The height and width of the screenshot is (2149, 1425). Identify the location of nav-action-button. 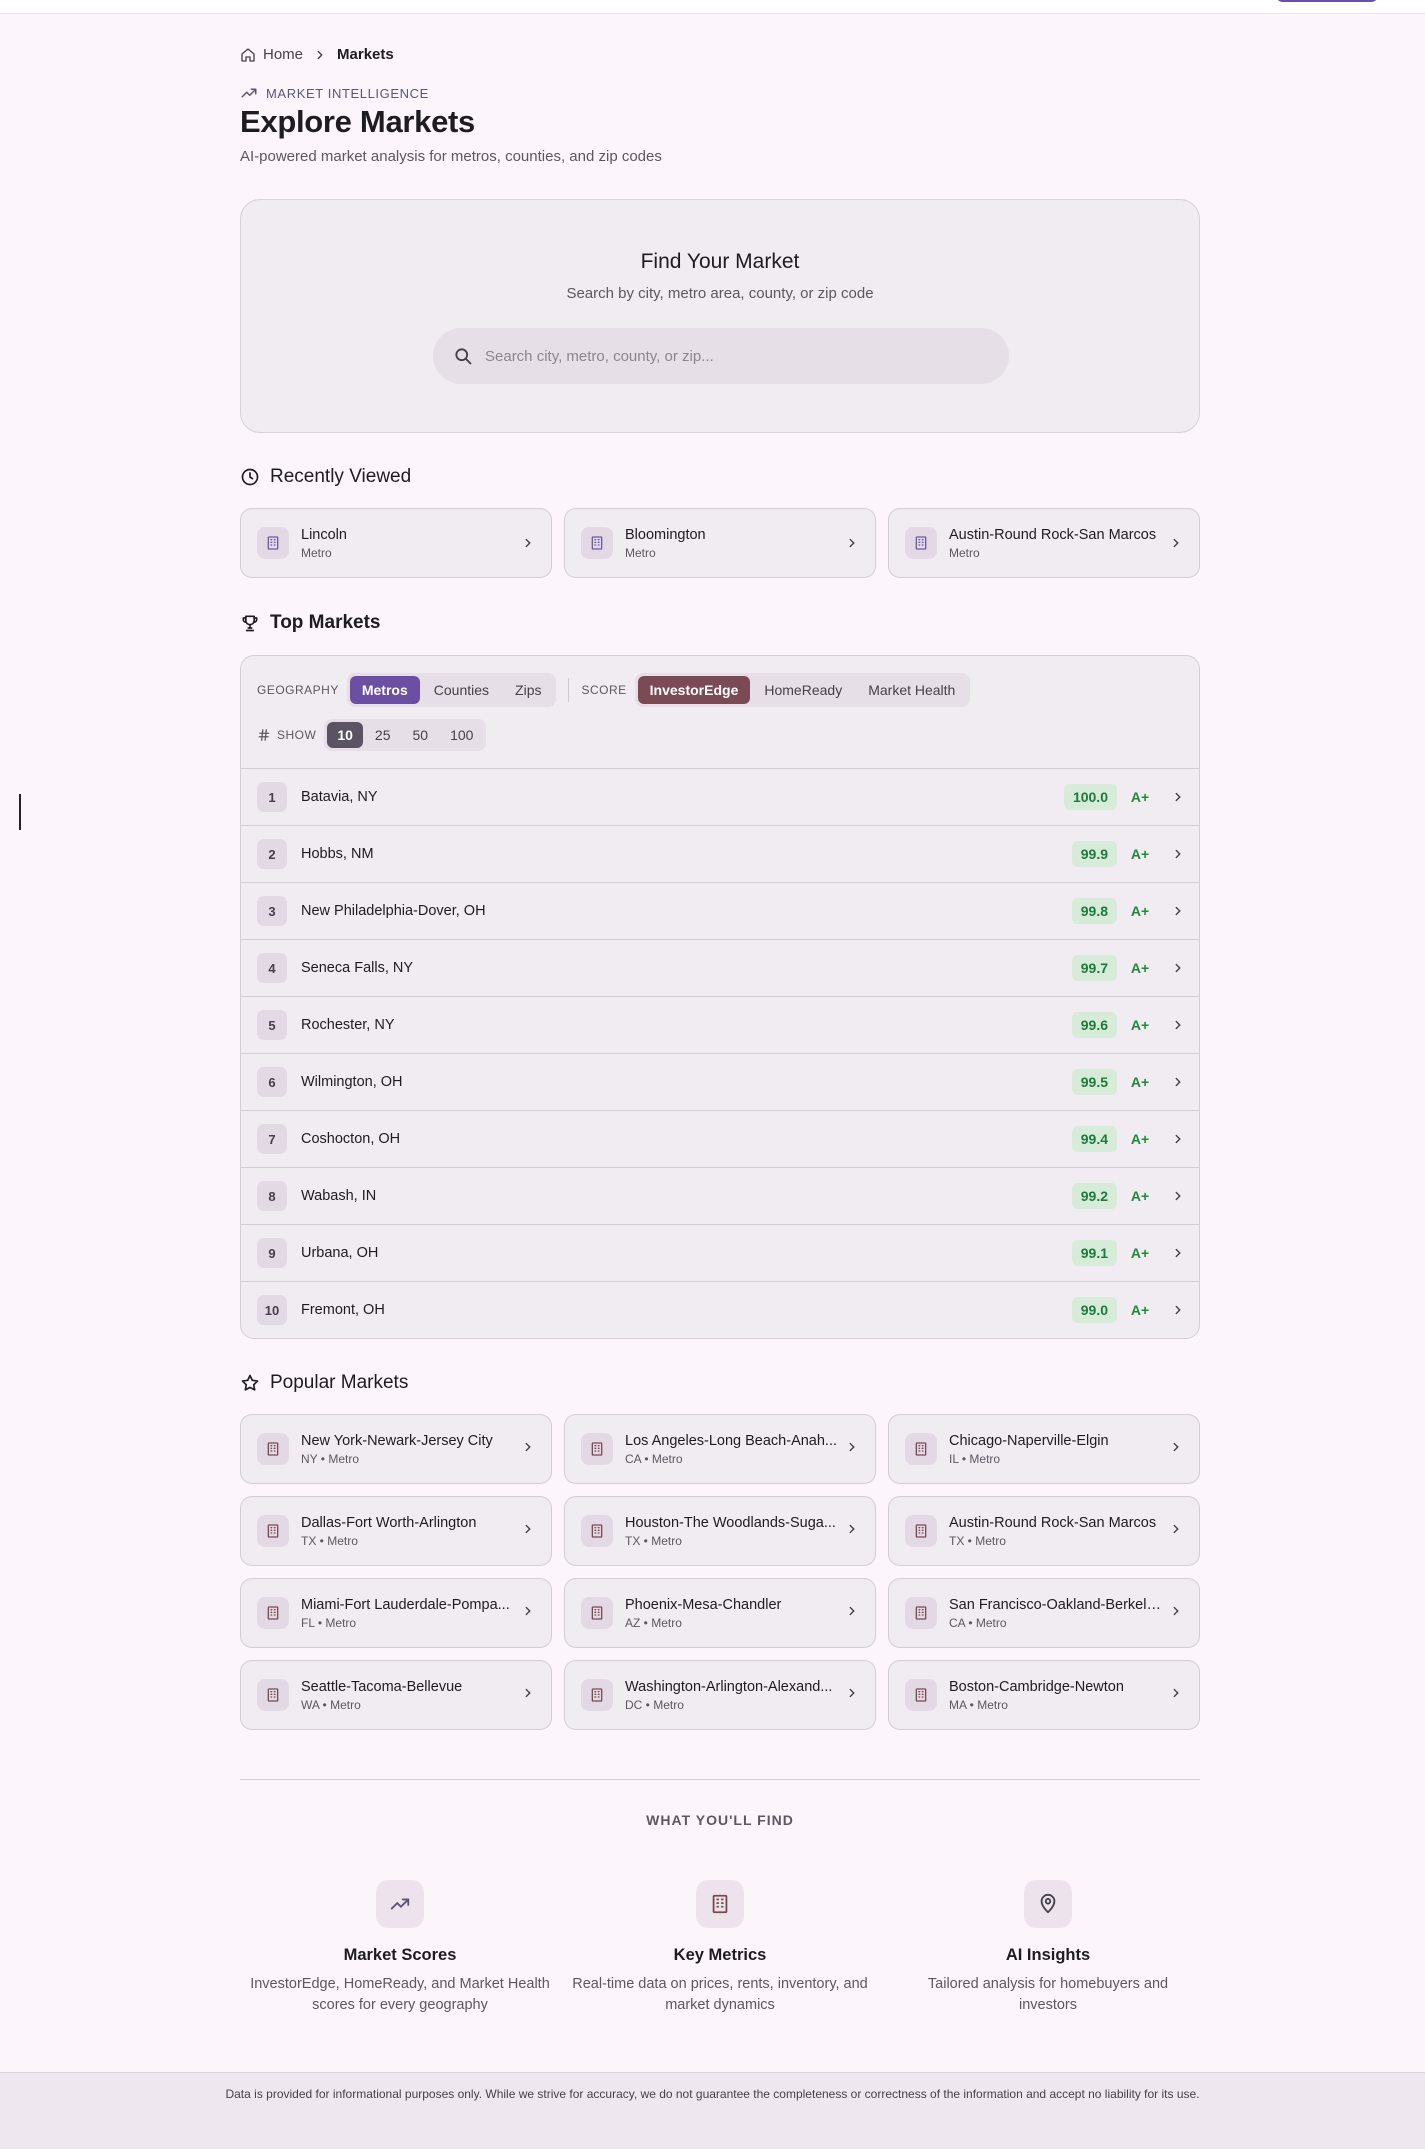
(1327, 1).